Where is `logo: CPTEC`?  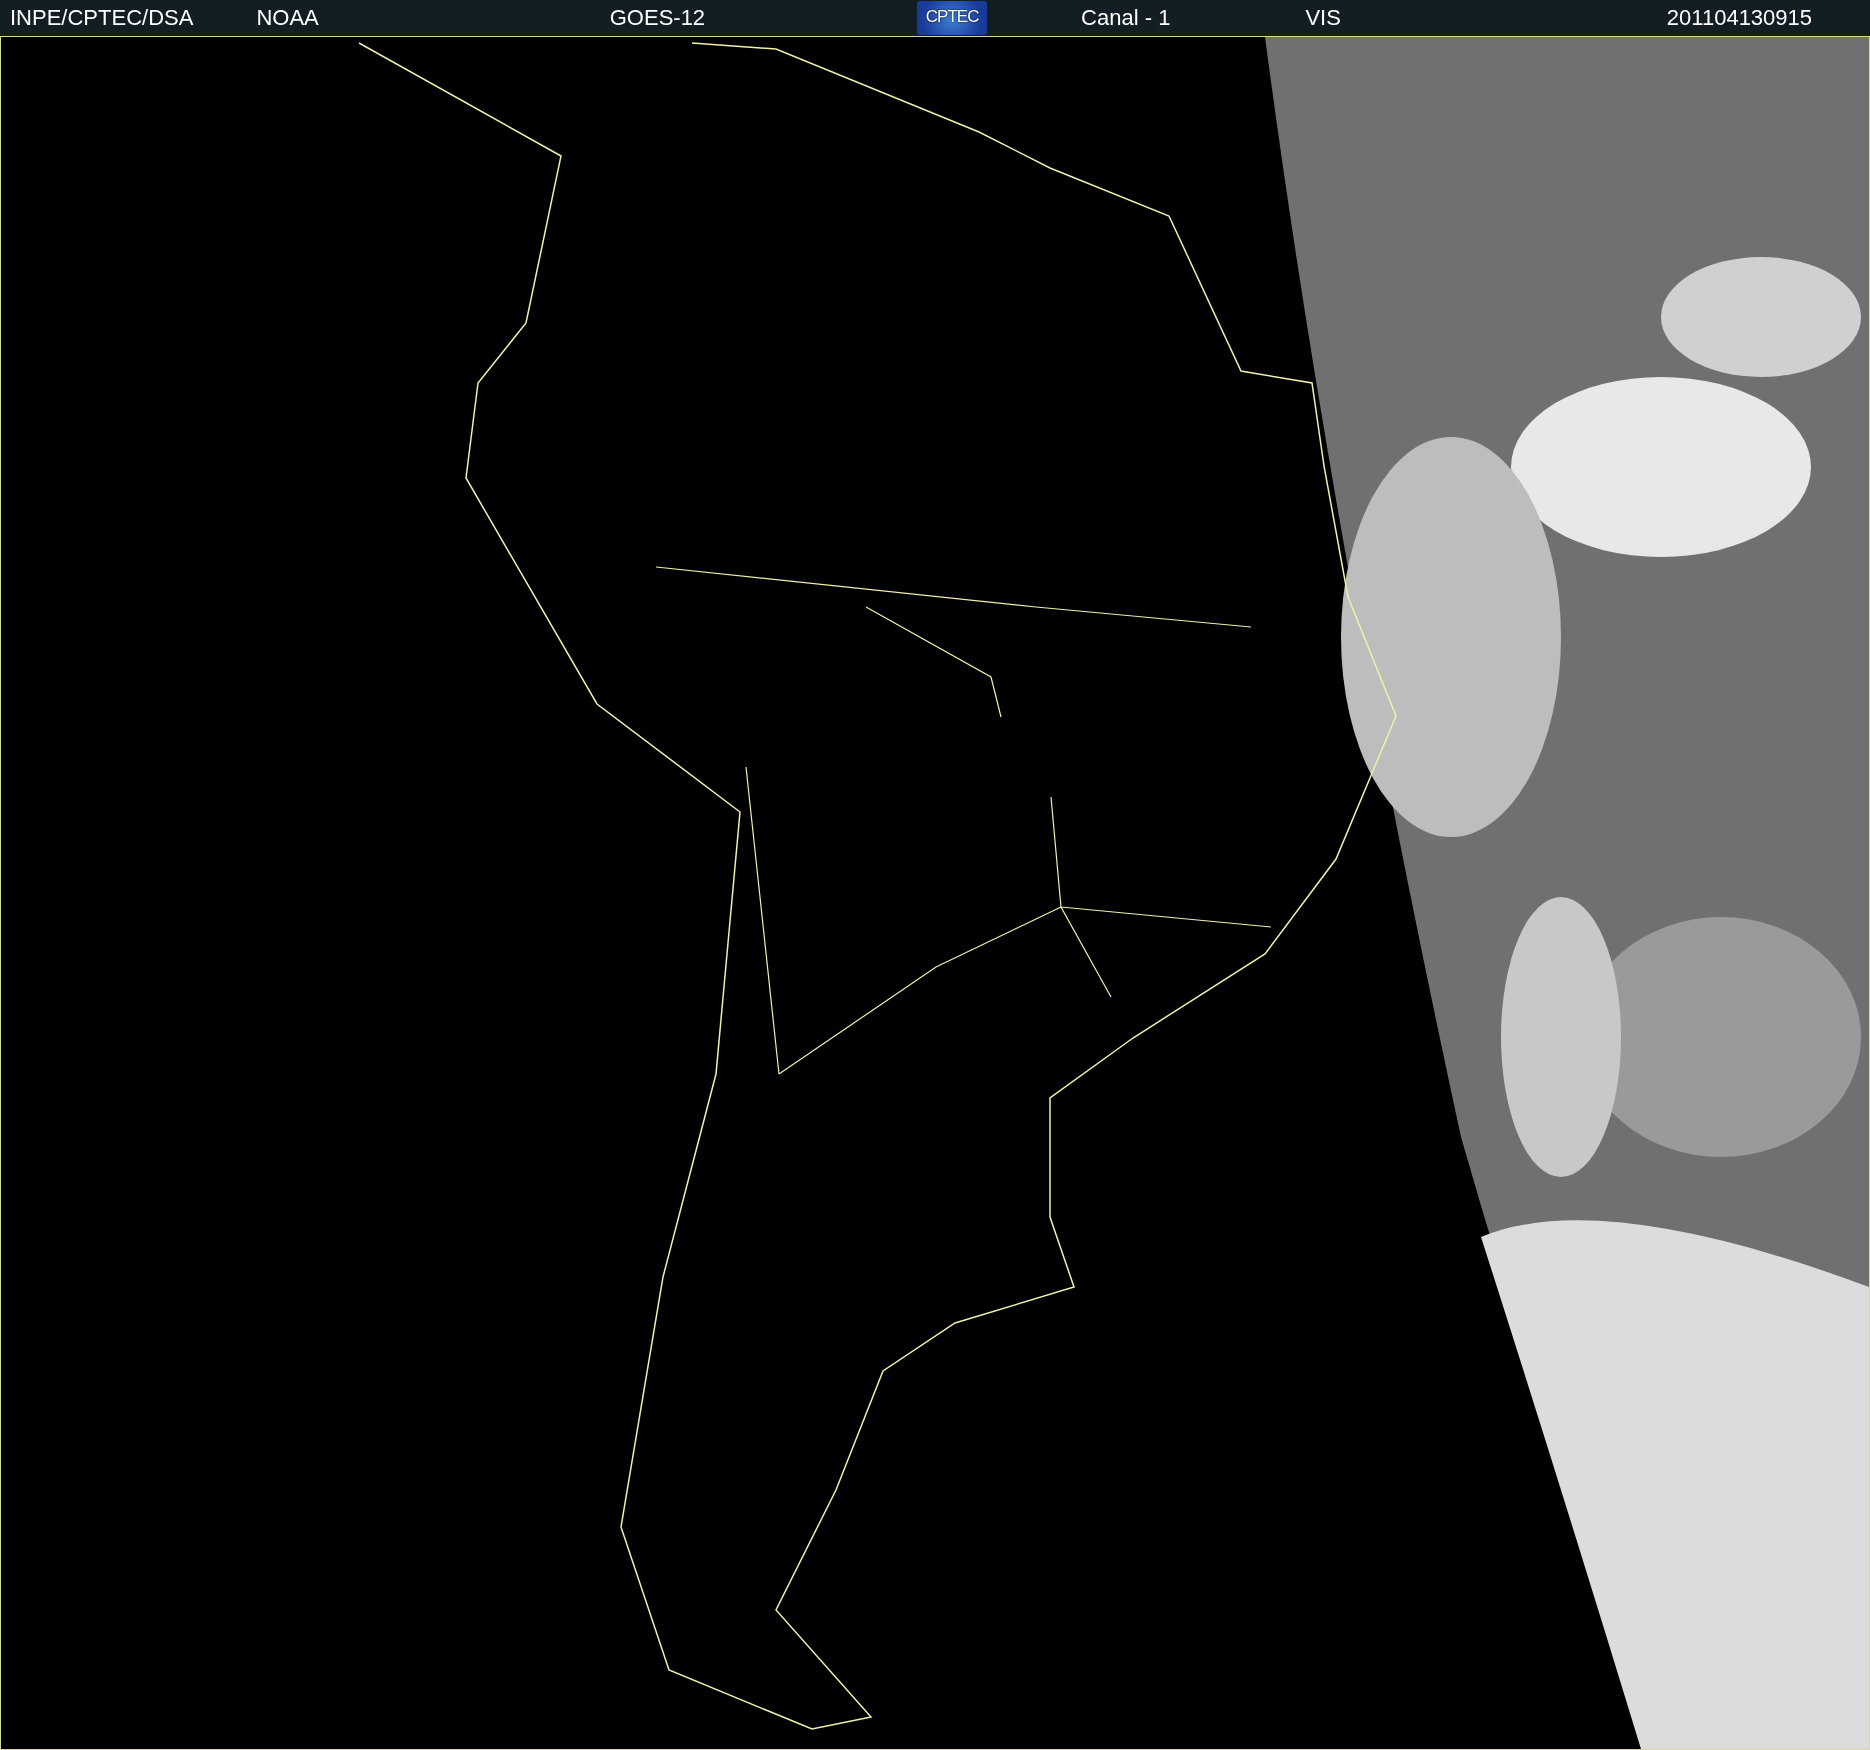 logo: CPTEC is located at coordinates (952, 18).